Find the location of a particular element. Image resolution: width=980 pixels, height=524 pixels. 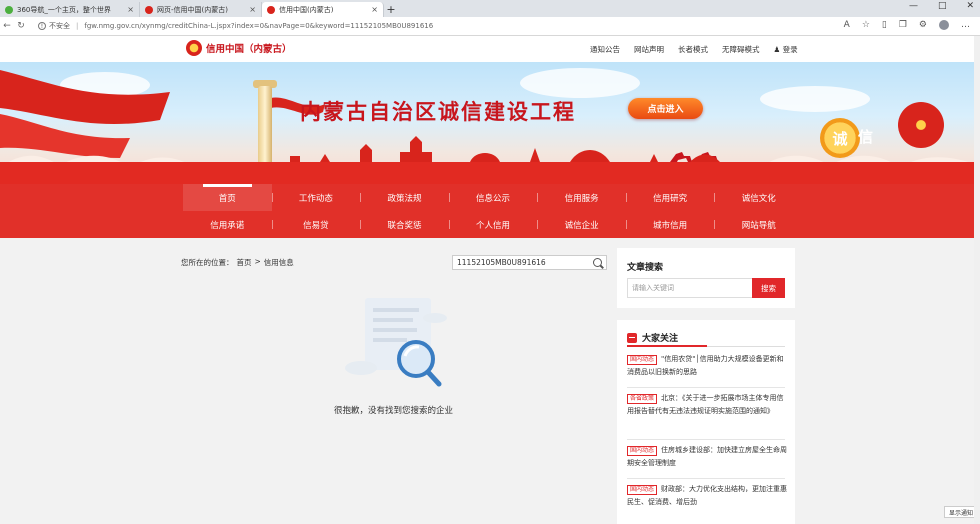

login-label: 登录 is located at coordinates (790, 49).